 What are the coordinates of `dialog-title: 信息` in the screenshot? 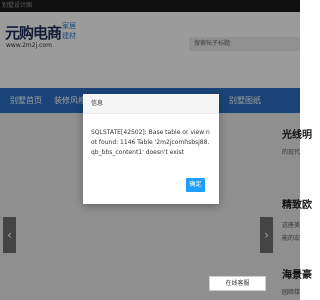 It's located at (151, 104).